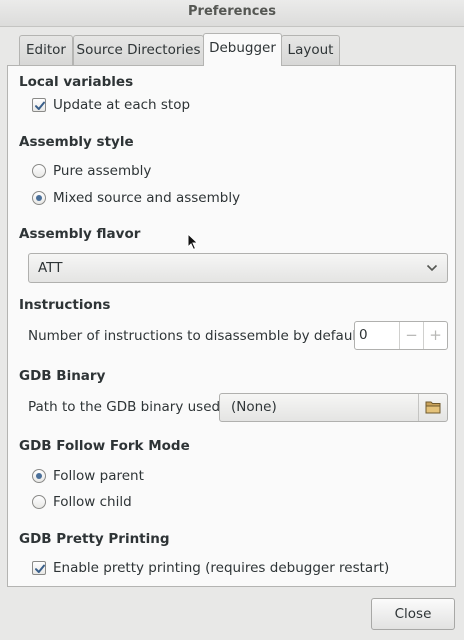 This screenshot has width=464, height=640. What do you see at coordinates (50, 268) in the screenshot?
I see `assembly-flavor-value: ATT` at bounding box center [50, 268].